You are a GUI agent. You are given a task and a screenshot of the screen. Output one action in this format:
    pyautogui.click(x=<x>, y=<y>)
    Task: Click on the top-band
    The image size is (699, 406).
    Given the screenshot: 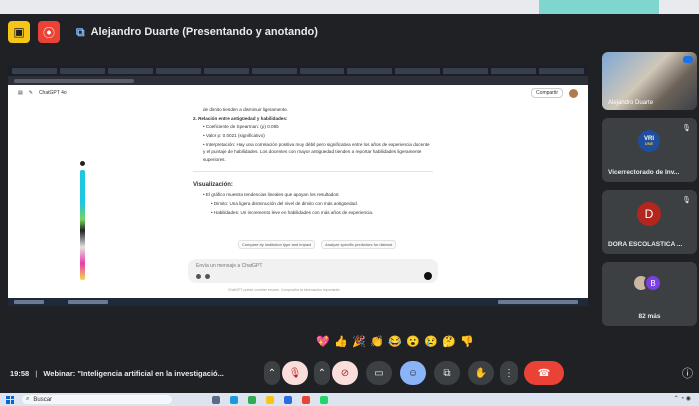 What is the action you would take?
    pyautogui.click(x=349, y=7)
    